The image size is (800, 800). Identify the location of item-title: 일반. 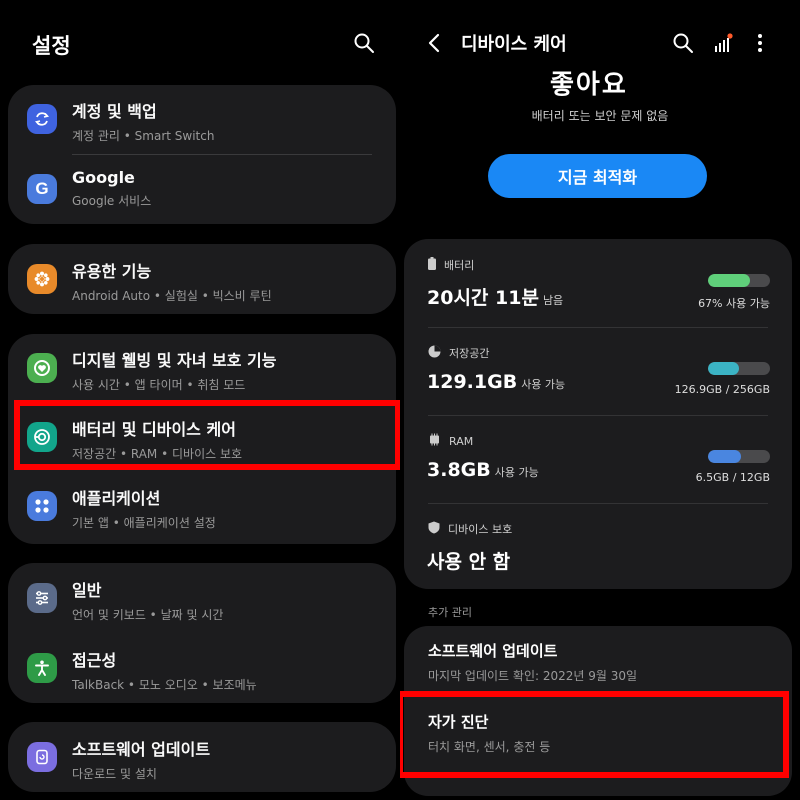
(87, 590).